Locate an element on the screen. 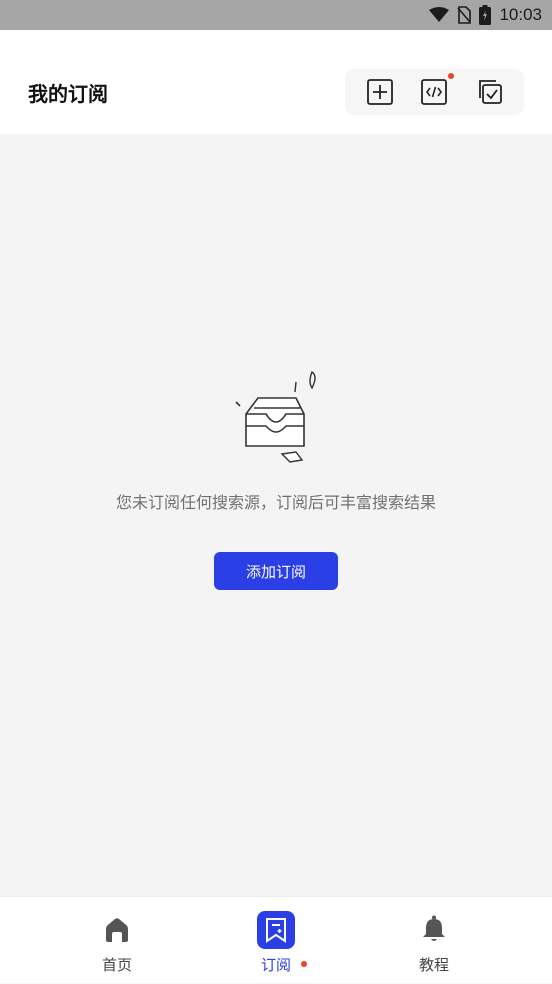  no-sim-icon is located at coordinates (464, 15).